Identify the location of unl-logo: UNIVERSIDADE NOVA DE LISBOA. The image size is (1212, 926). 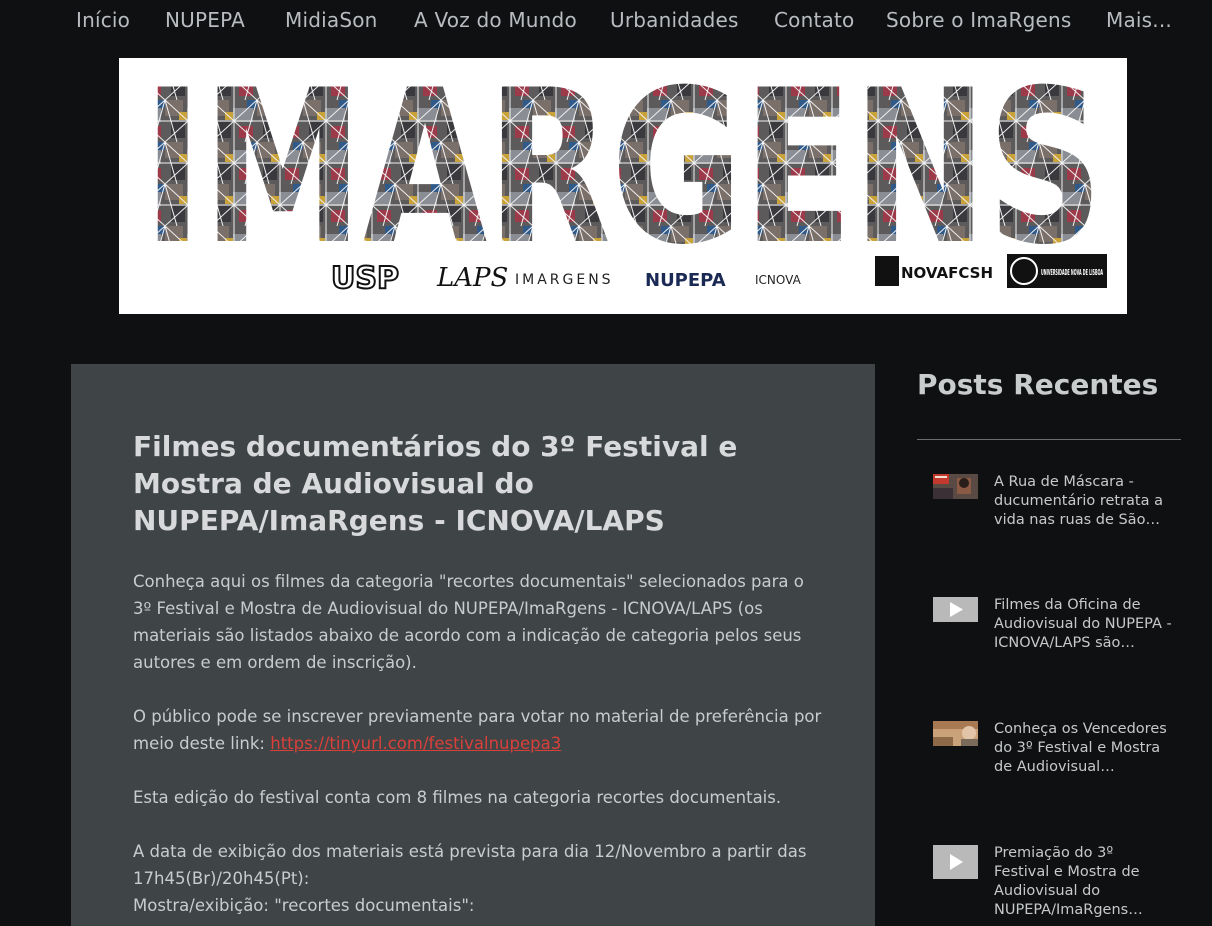
(1072, 272).